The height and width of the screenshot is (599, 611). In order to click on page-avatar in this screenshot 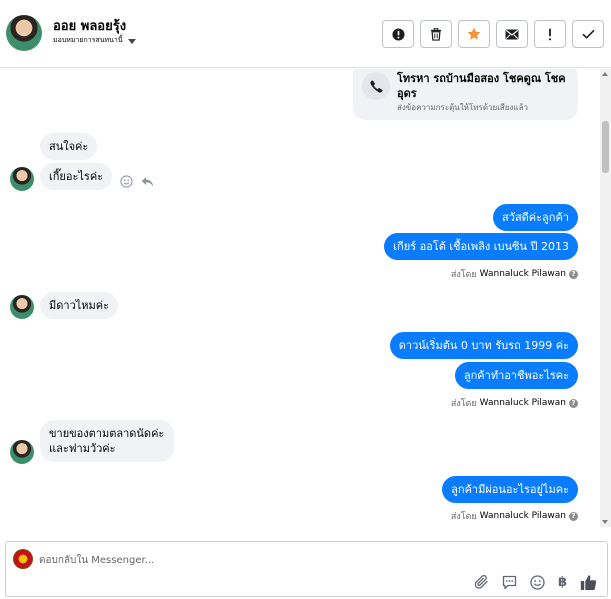, I will do `click(23, 559)`.